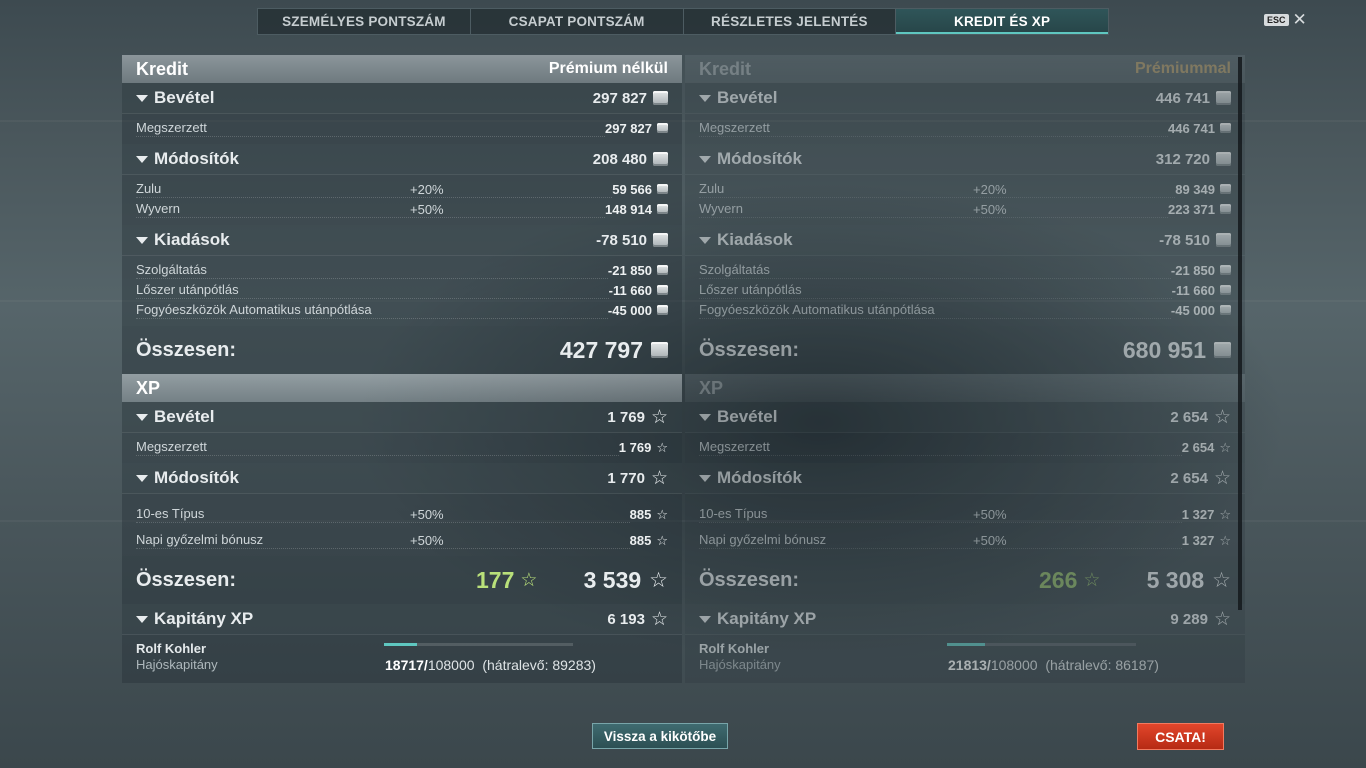 The image size is (1366, 768). What do you see at coordinates (965, 417) in the screenshot?
I see `xp-income-section: Bevétel 2 654 ☆` at bounding box center [965, 417].